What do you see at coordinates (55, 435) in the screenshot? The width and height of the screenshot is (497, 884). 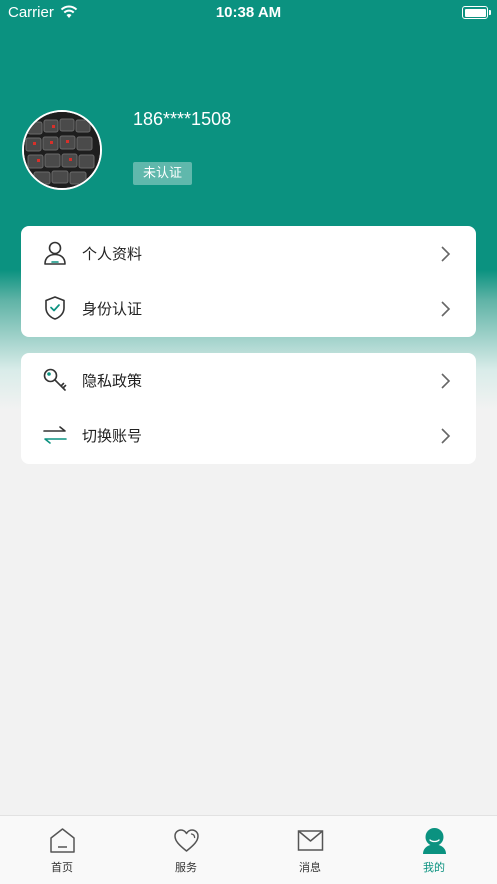 I see `switch-arrows-icon` at bounding box center [55, 435].